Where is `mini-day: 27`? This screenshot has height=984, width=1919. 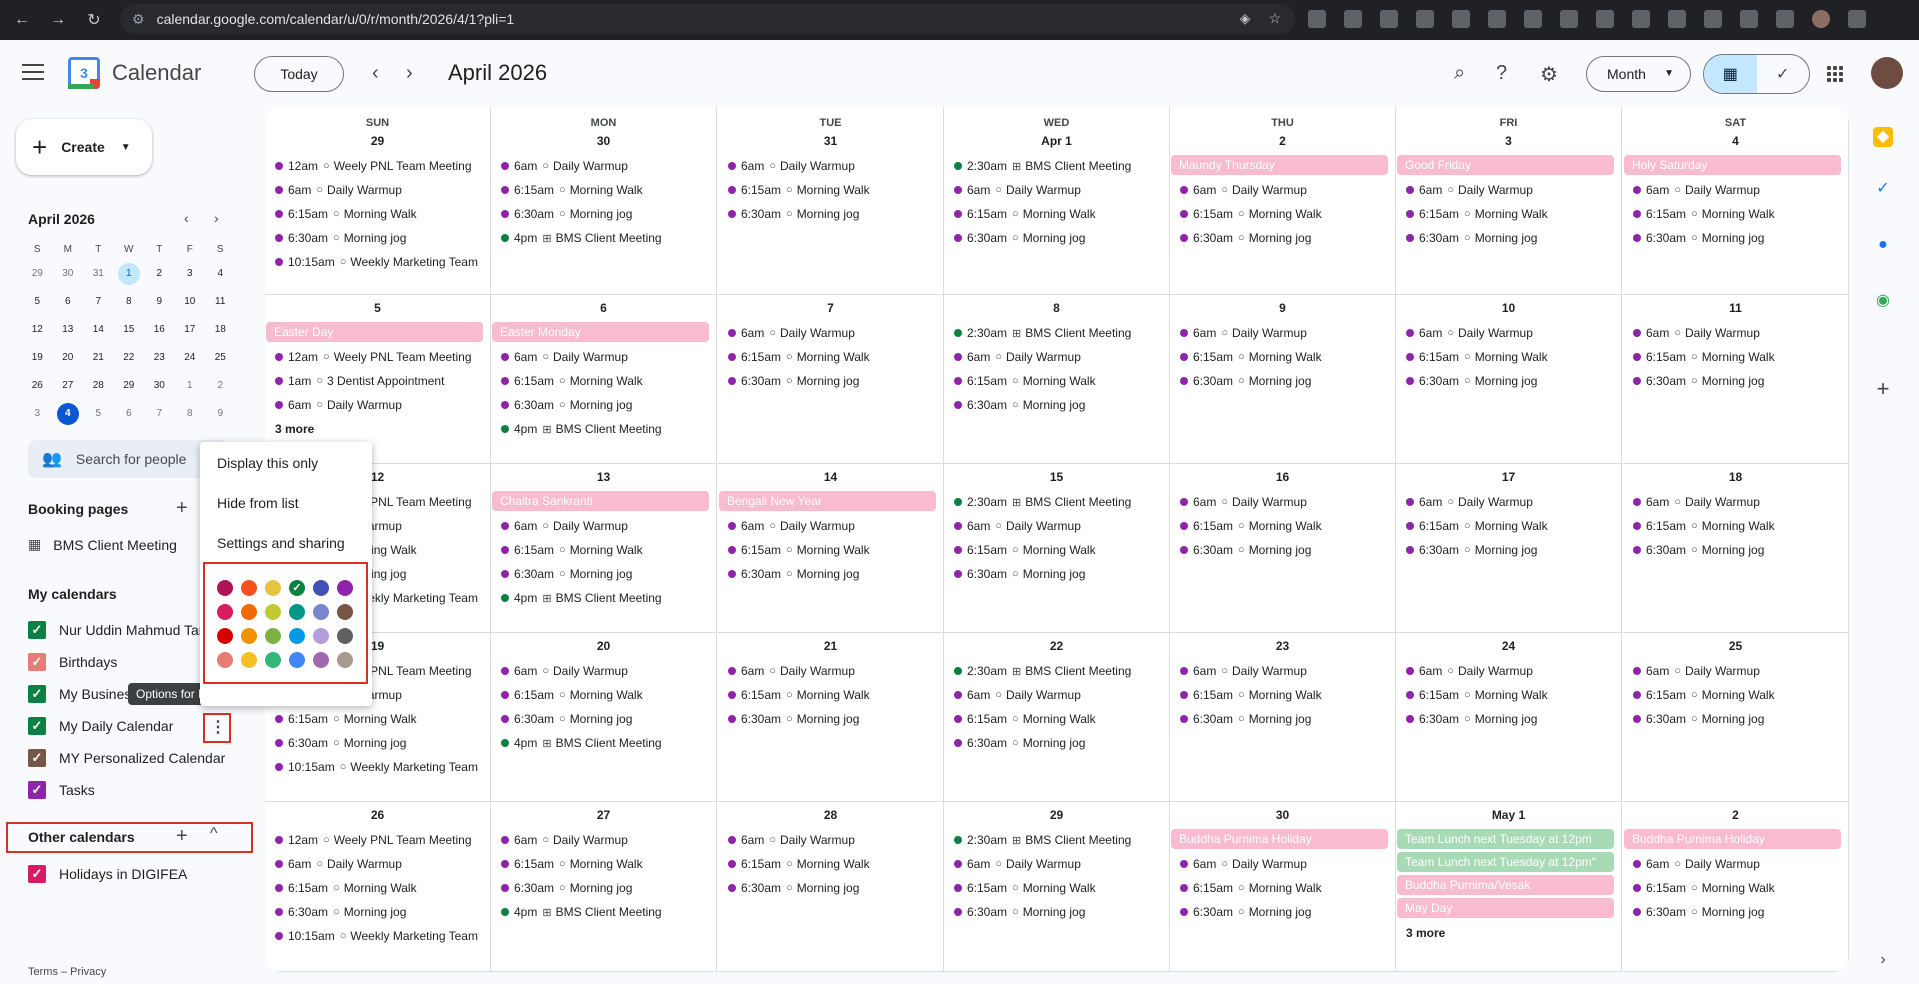
mini-day: 27 is located at coordinates (68, 386).